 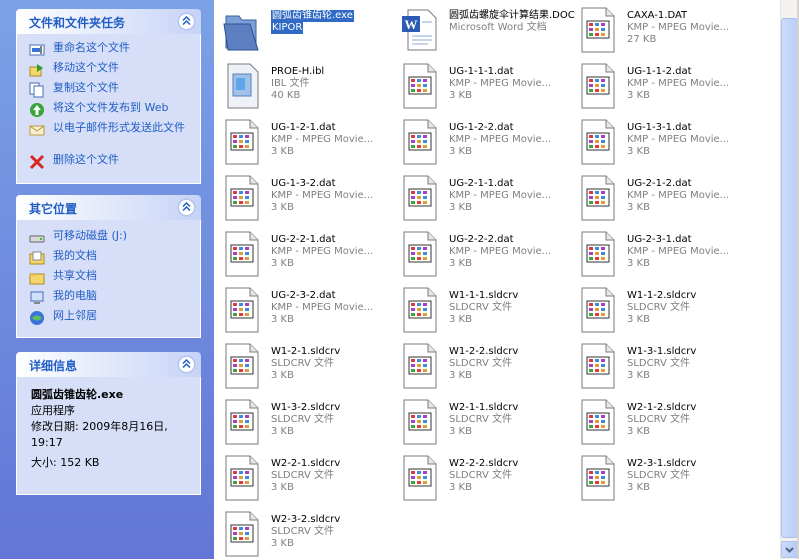 What do you see at coordinates (659, 364) in the screenshot?
I see `file-item: W1-3-1.sldcrv SLDCRV 文件 3 KB` at bounding box center [659, 364].